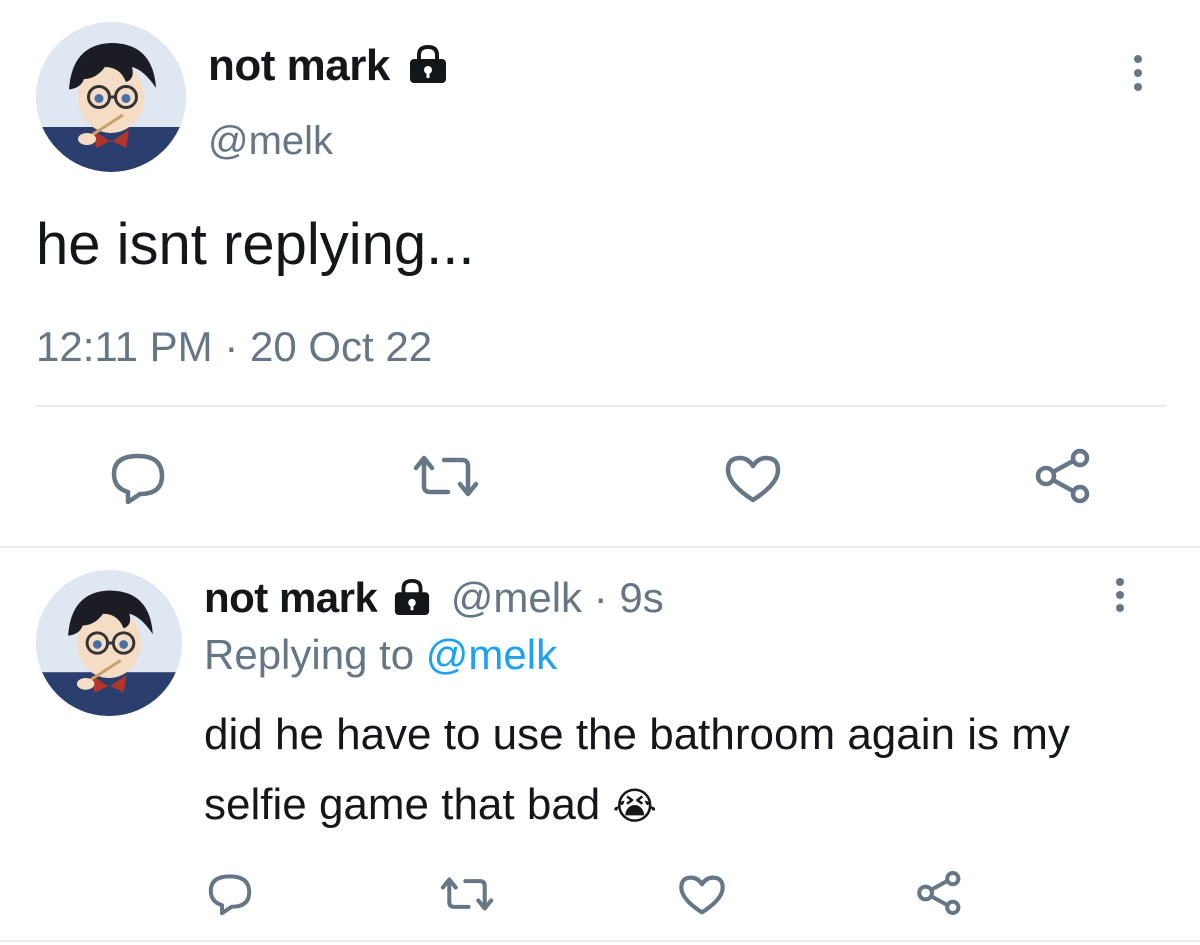 This screenshot has width=1200, height=945. Describe the element at coordinates (634, 807) in the screenshot. I see `crying-emoji-icon: 😭` at that location.